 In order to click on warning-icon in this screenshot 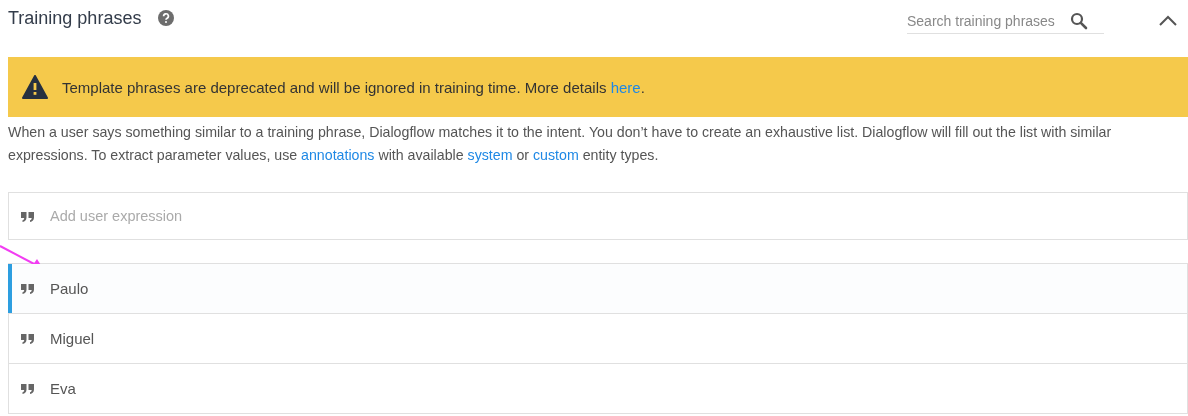, I will do `click(35, 87)`.